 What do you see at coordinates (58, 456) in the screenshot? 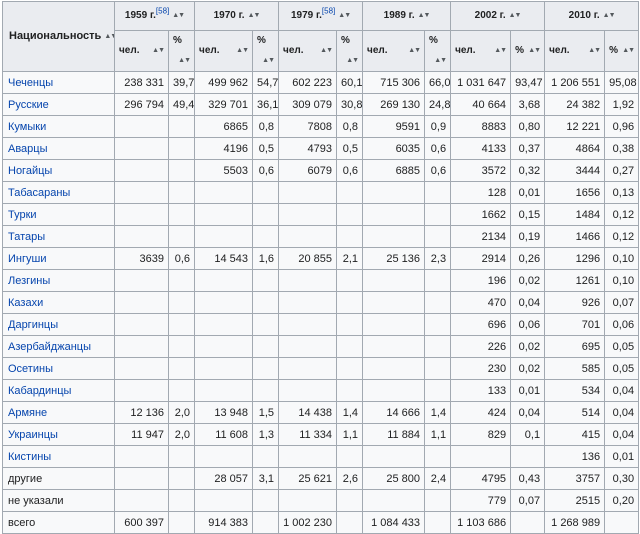
I see `nationality-link: Кистины` at bounding box center [58, 456].